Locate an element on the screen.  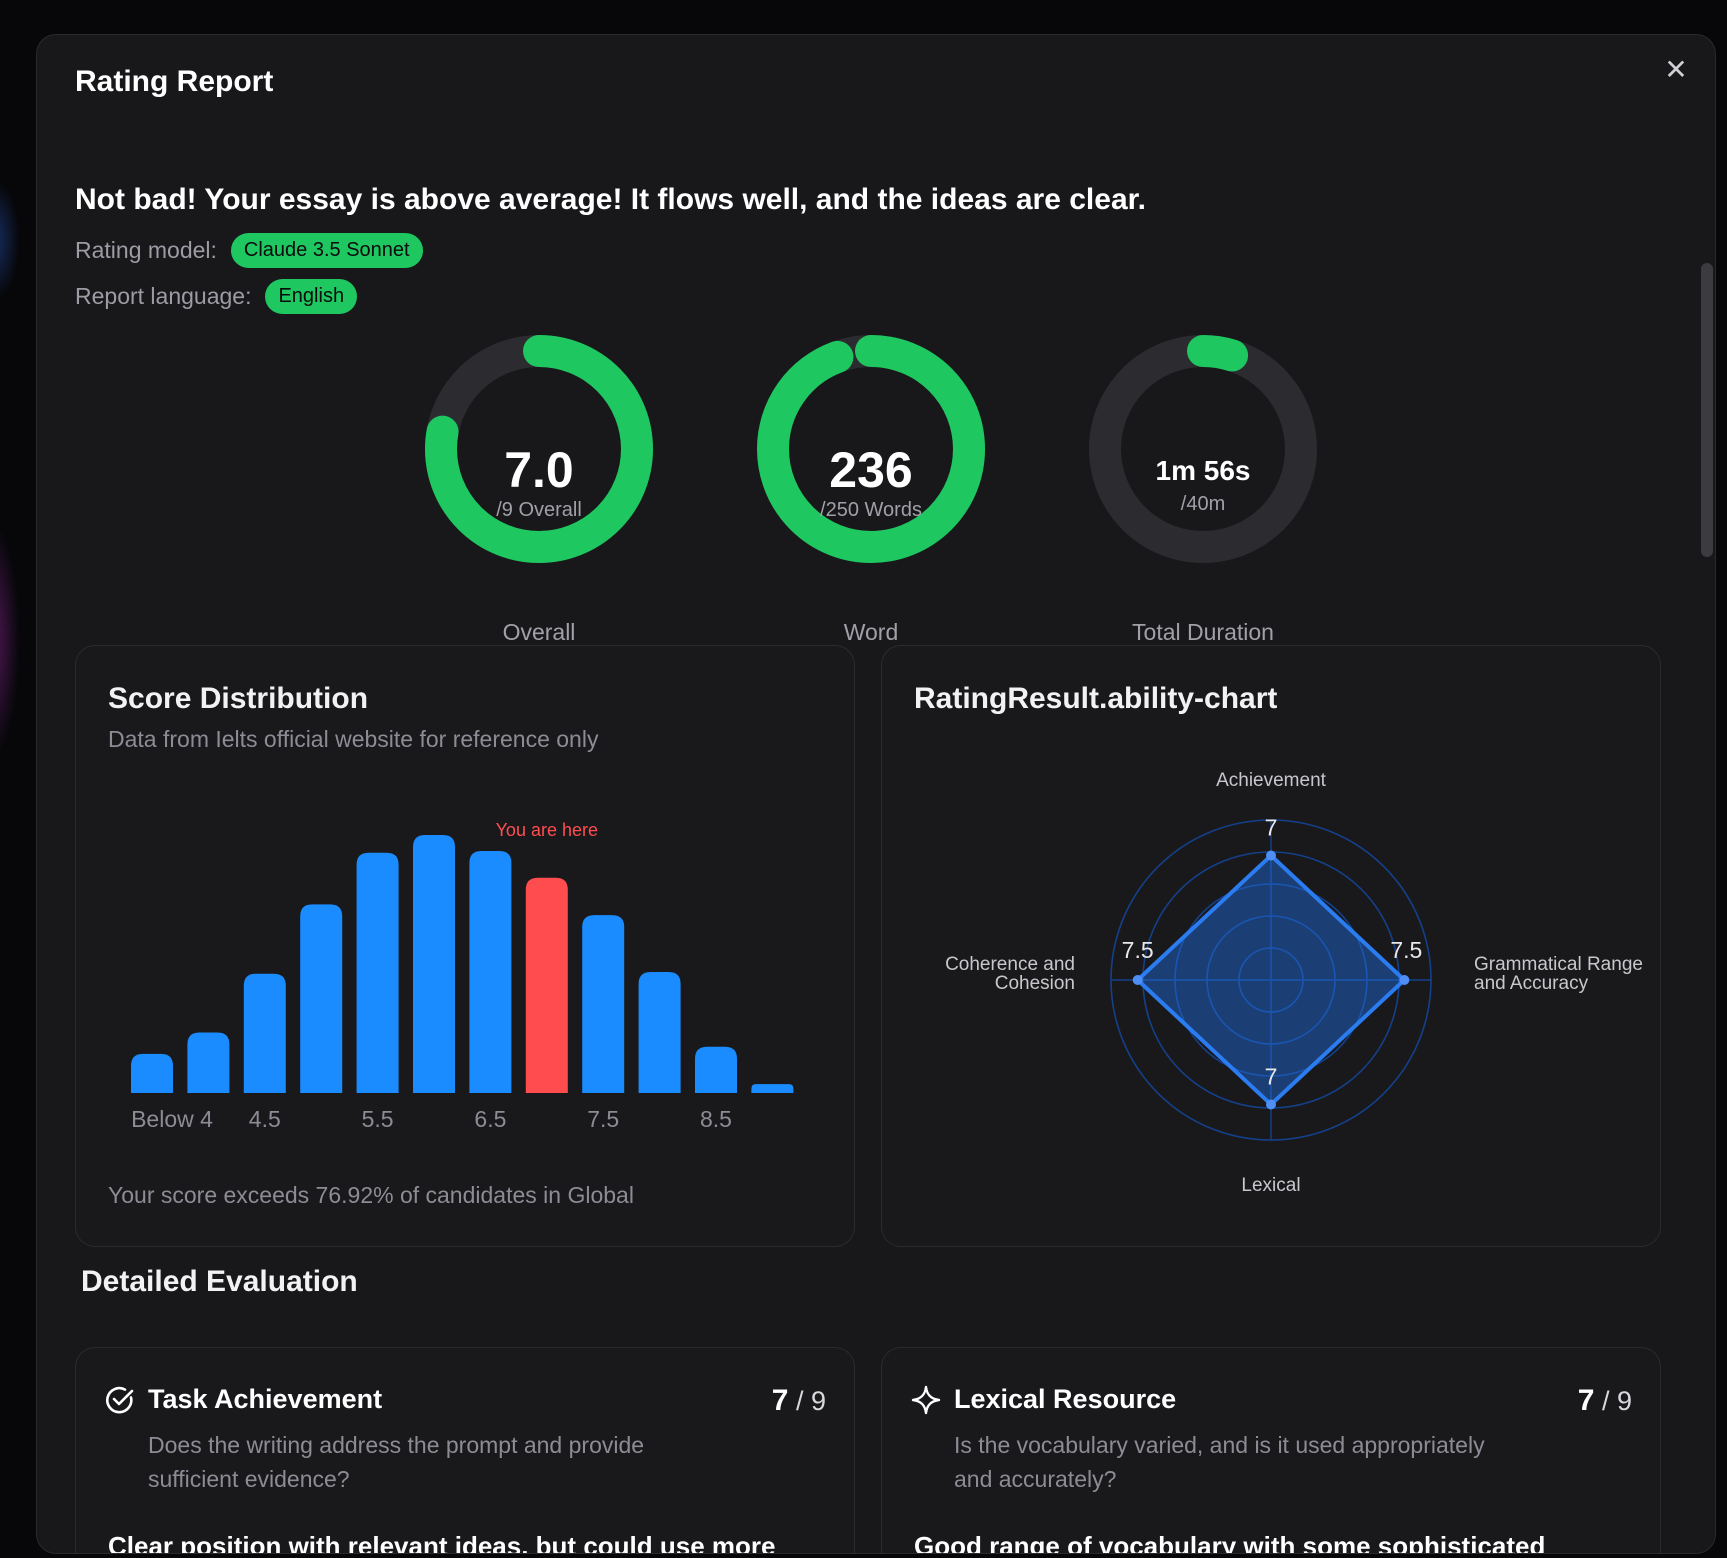
overall-ring: 7.0 /9 Overall Overall is located at coordinates (539, 494).